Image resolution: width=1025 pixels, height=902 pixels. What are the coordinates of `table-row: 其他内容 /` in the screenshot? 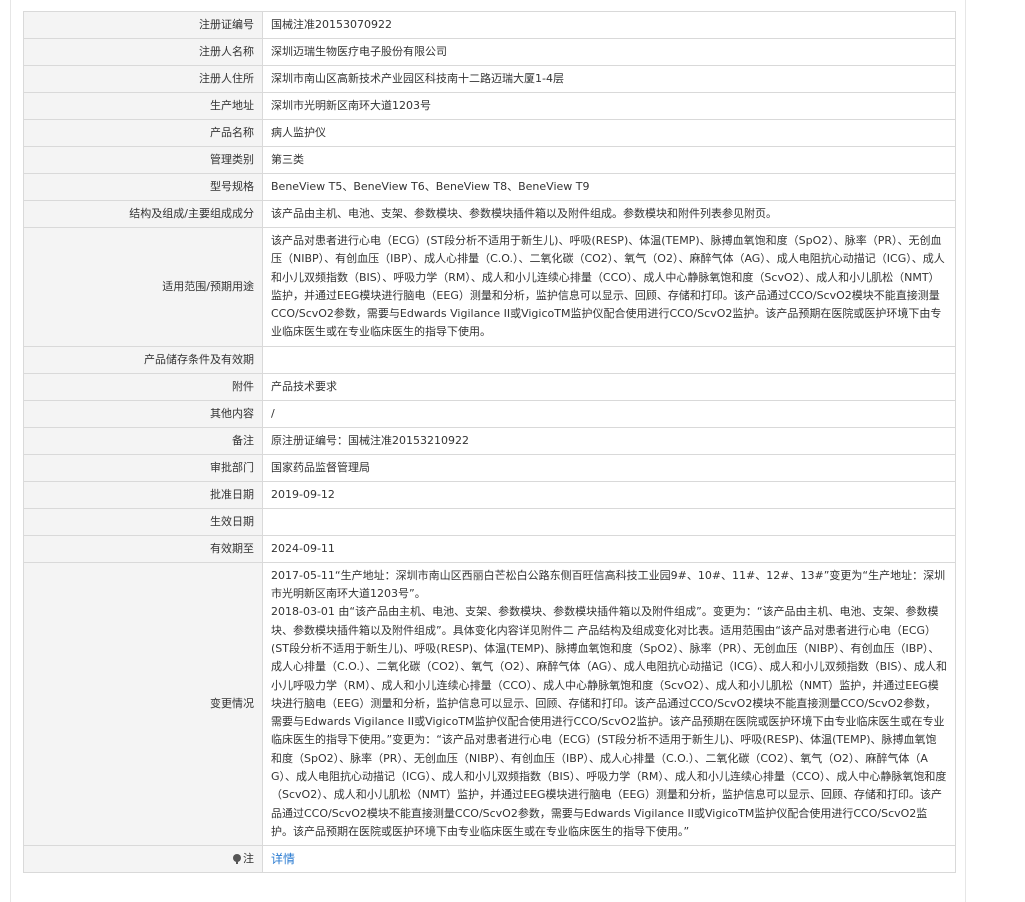 It's located at (489, 413).